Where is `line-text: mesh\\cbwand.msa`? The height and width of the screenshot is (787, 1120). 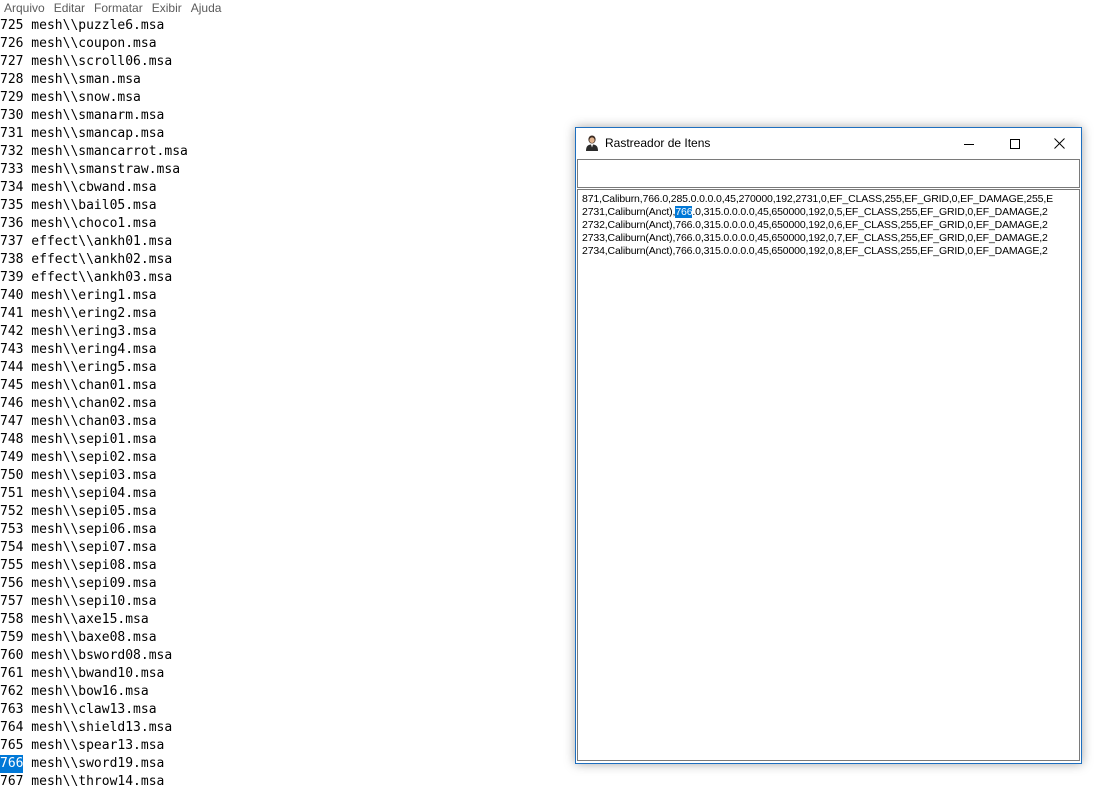
line-text: mesh\\cbwand.msa is located at coordinates (90, 187).